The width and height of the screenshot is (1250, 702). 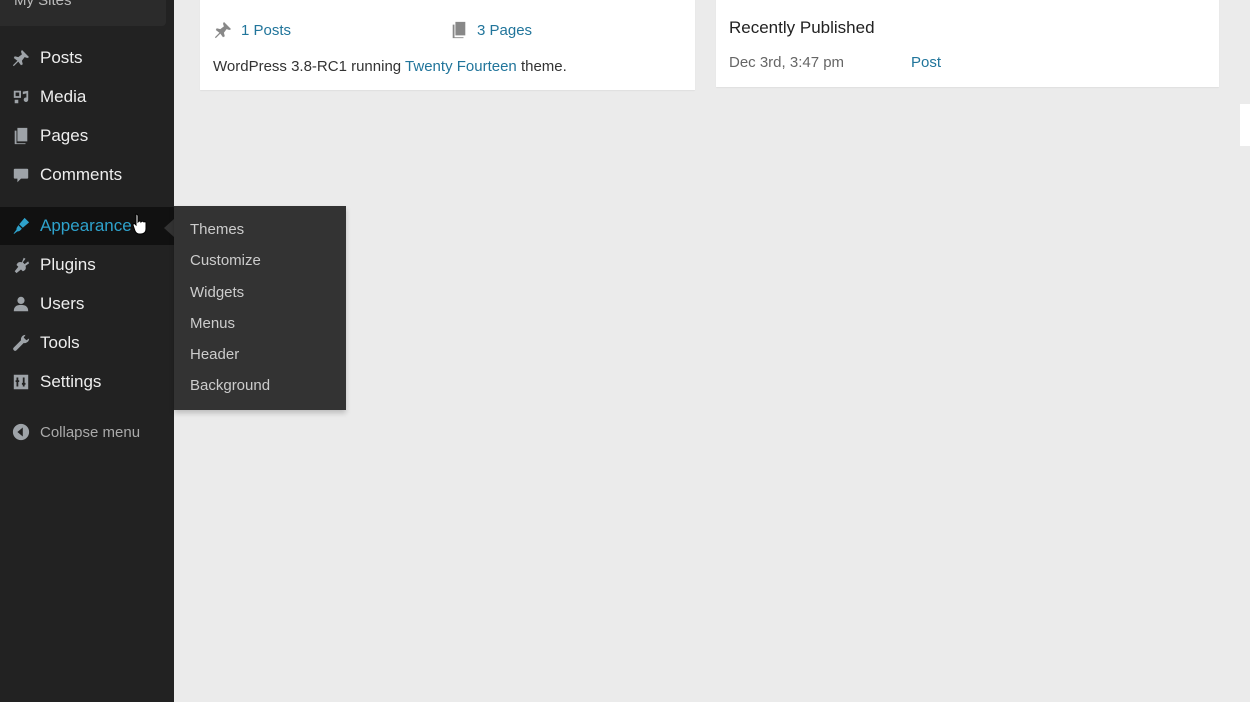 I want to click on posts-count: 1 Posts, so click(x=266, y=30).